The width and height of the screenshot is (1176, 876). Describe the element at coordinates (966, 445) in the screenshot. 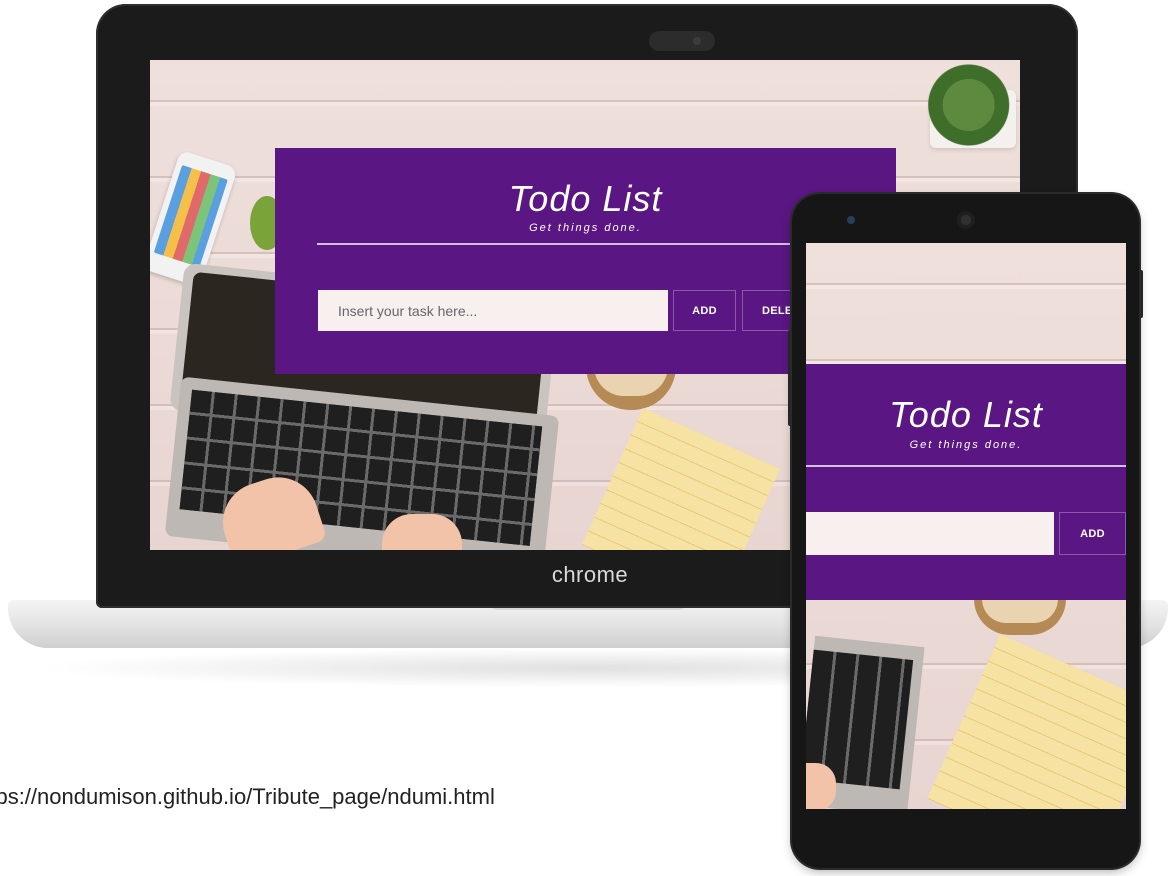

I see `app-subtitle: Get things done.` at that location.